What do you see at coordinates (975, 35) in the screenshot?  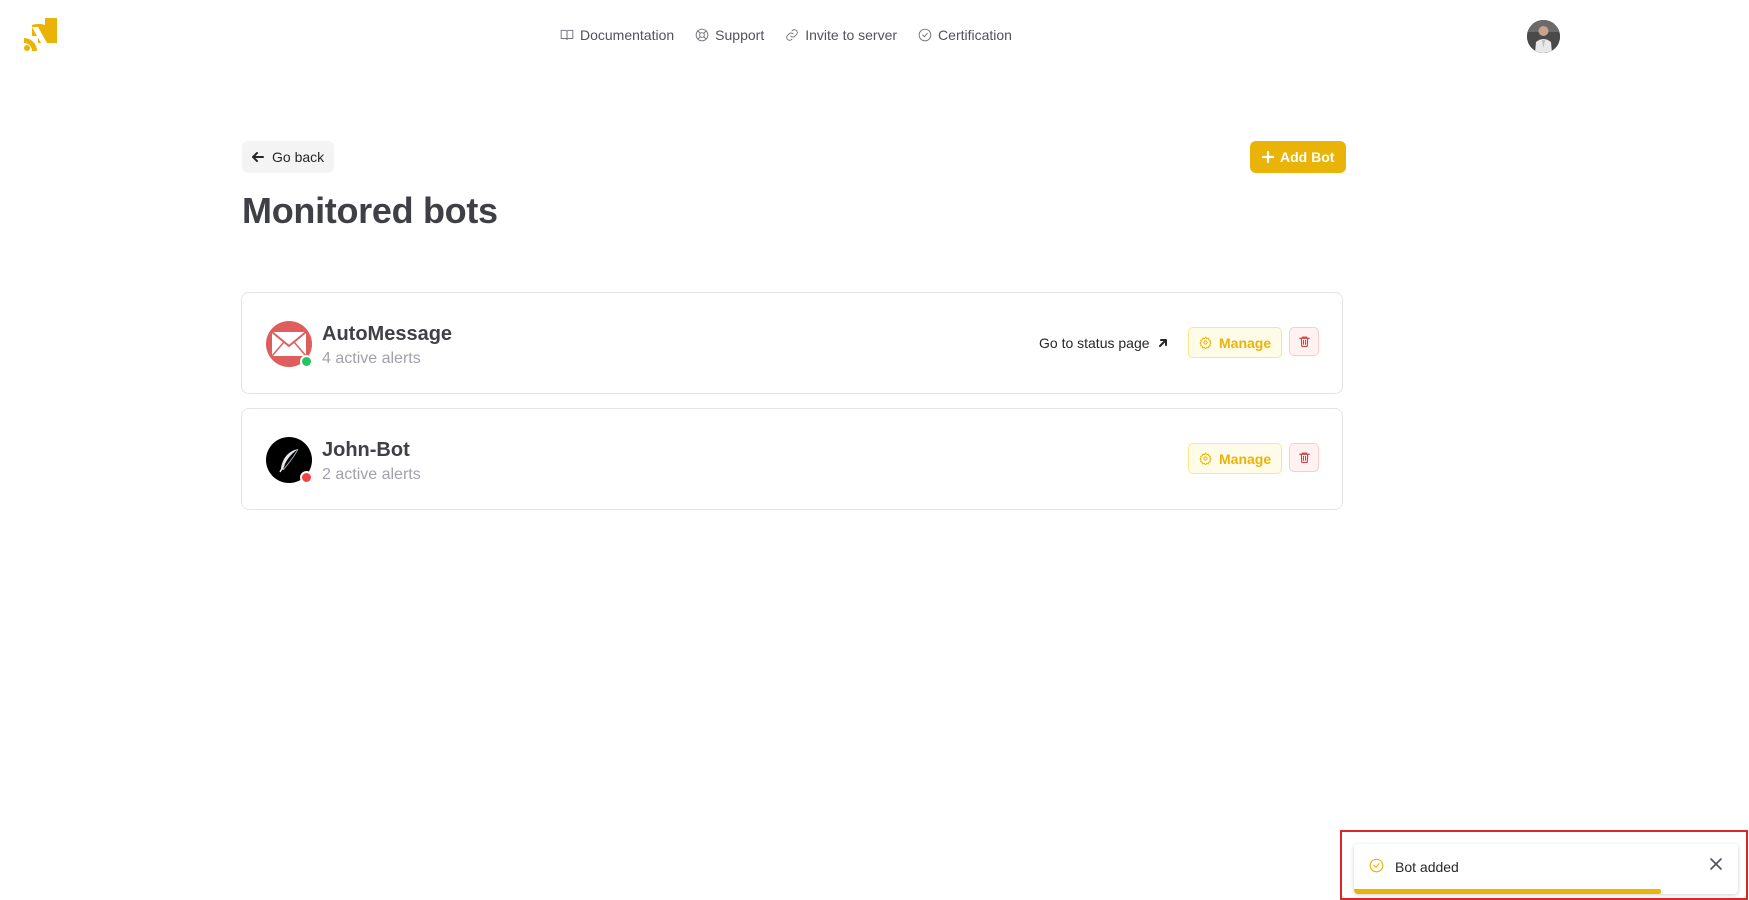 I see `nav-certification-label: Certification` at bounding box center [975, 35].